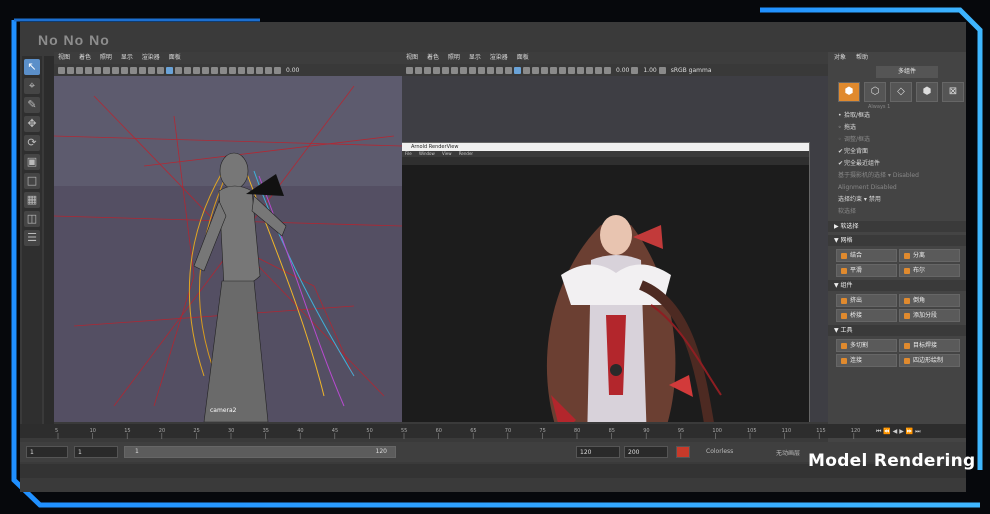 This screenshot has width=990, height=514. Describe the element at coordinates (96, 452) in the screenshot. I see `playback-start-field: 1` at that location.